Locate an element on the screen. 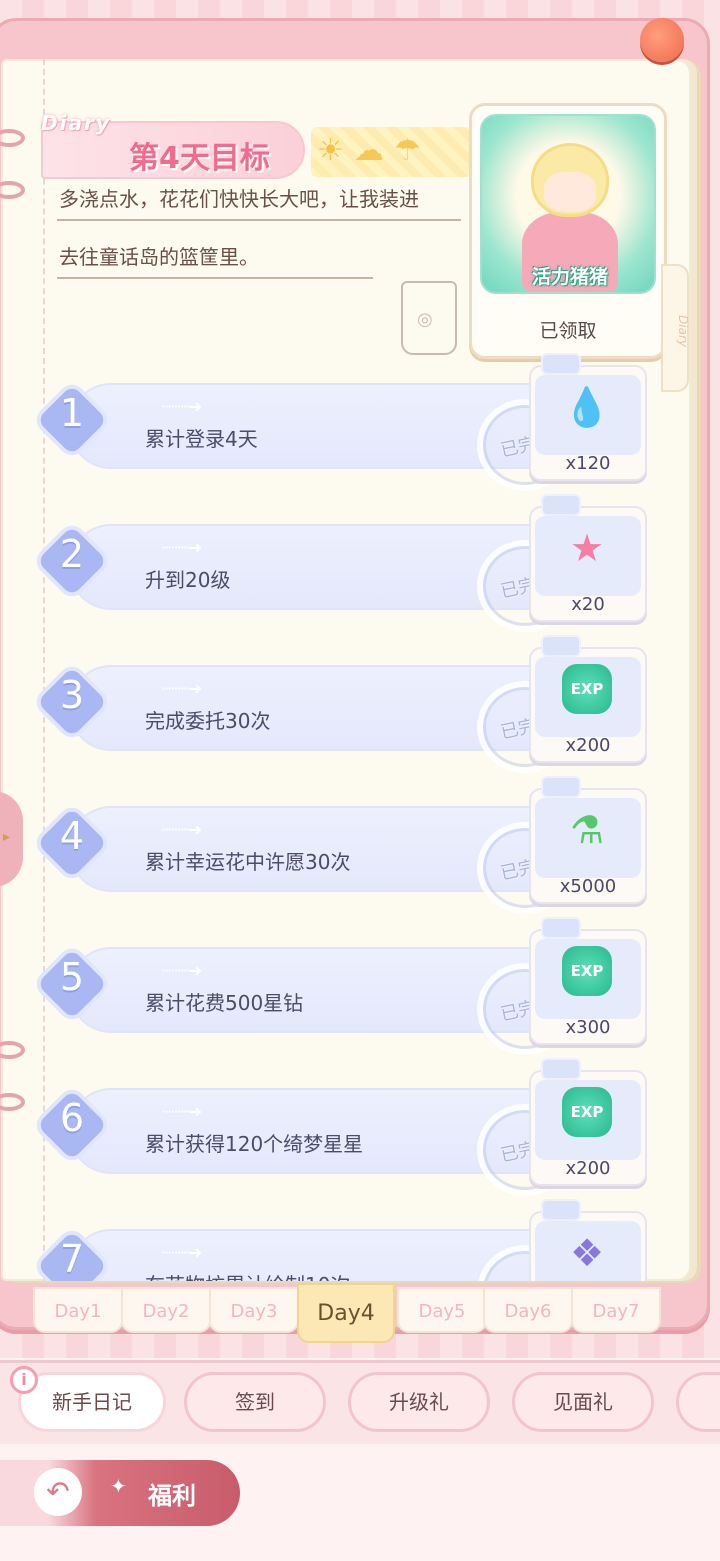 The height and width of the screenshot is (1561, 720). item-quantity: x20 is located at coordinates (588, 604).